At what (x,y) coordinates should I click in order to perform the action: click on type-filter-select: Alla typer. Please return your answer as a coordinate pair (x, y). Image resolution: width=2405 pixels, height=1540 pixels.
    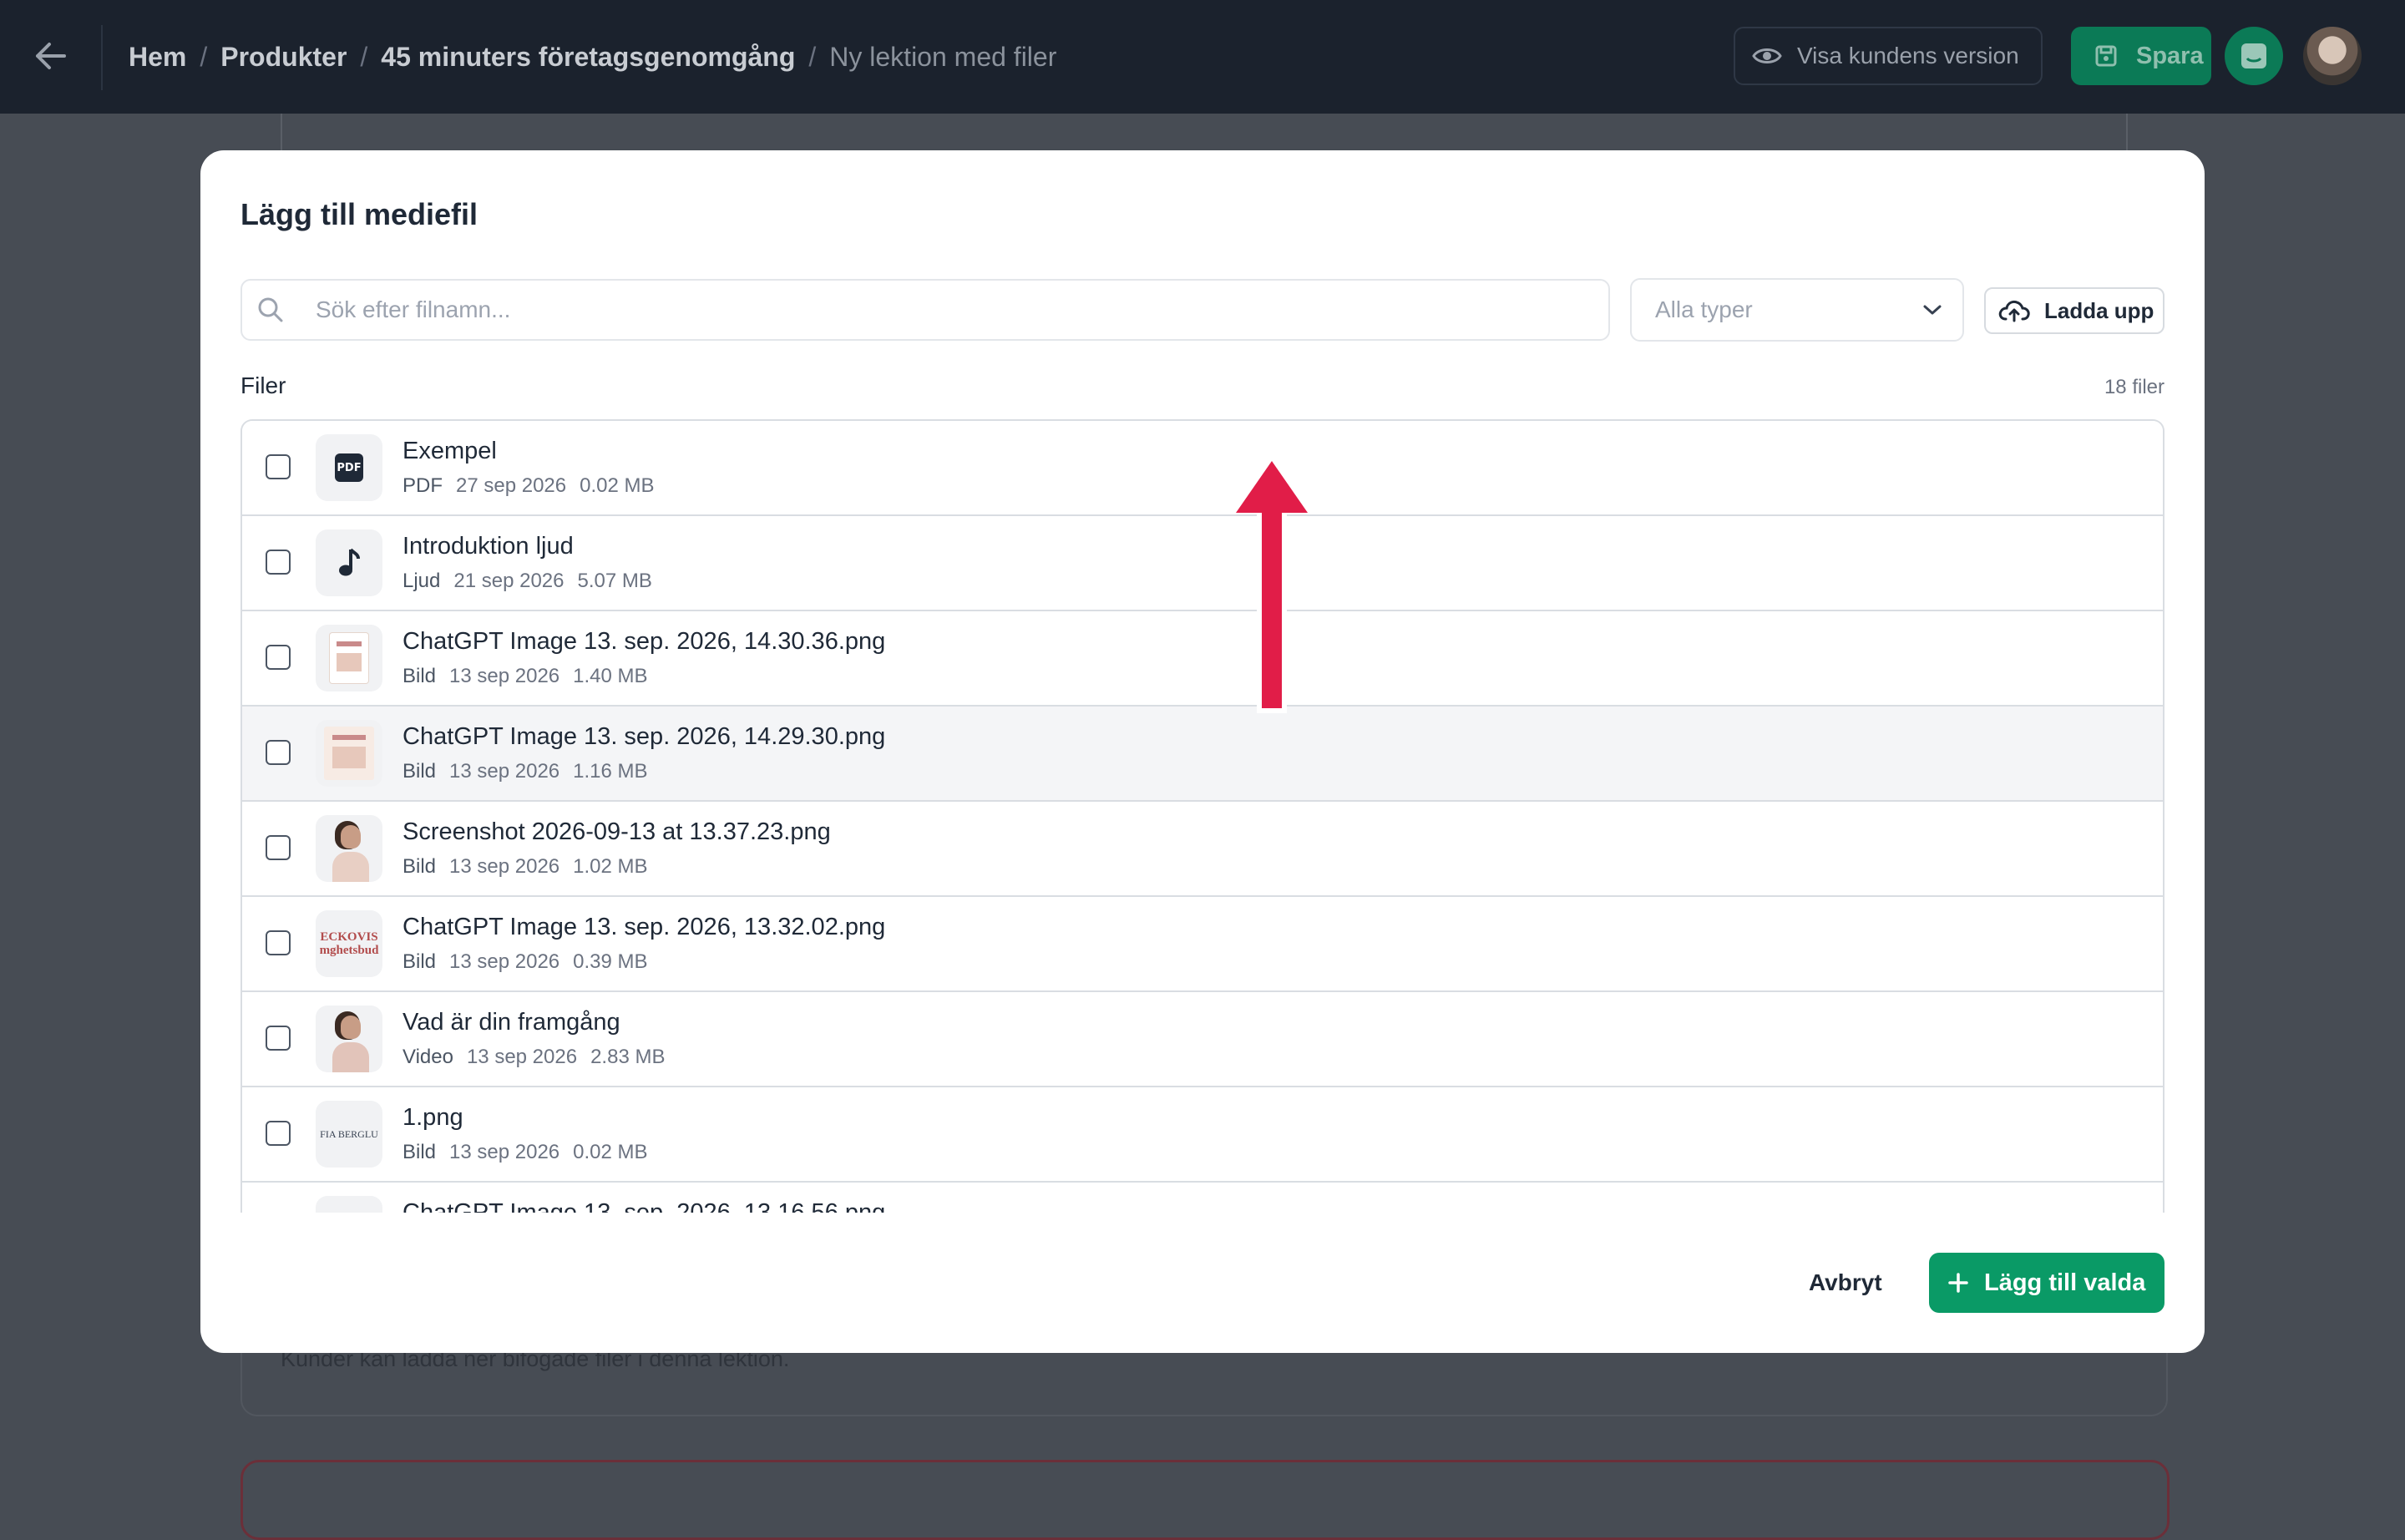
    Looking at the image, I should click on (1797, 310).